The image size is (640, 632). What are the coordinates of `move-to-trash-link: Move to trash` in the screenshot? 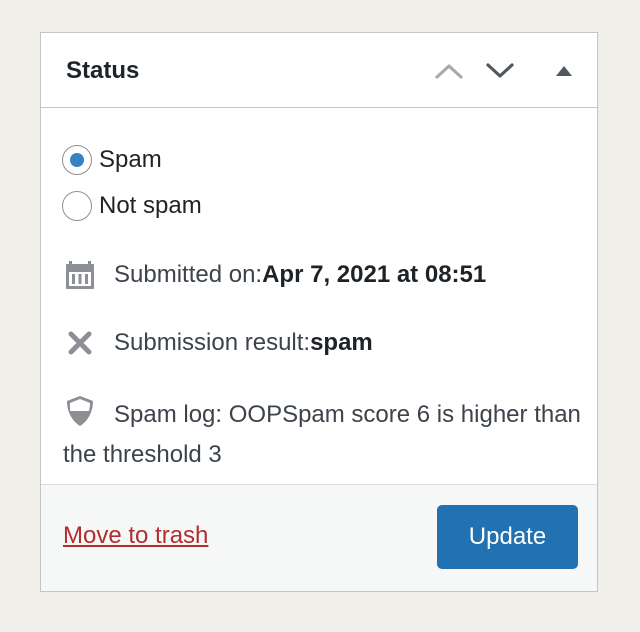 It's located at (135, 536).